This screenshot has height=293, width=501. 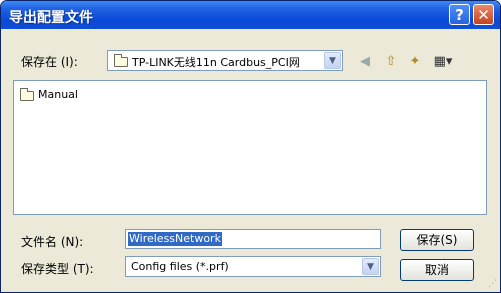 I want to click on back-icon: ◀, so click(x=365, y=62).